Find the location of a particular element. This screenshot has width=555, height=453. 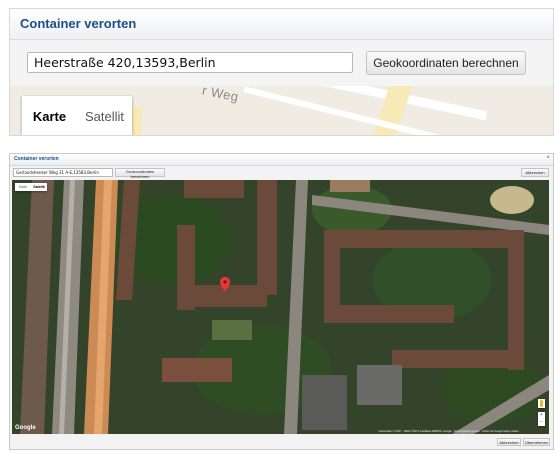

street-label: r Weg is located at coordinates (220, 95).